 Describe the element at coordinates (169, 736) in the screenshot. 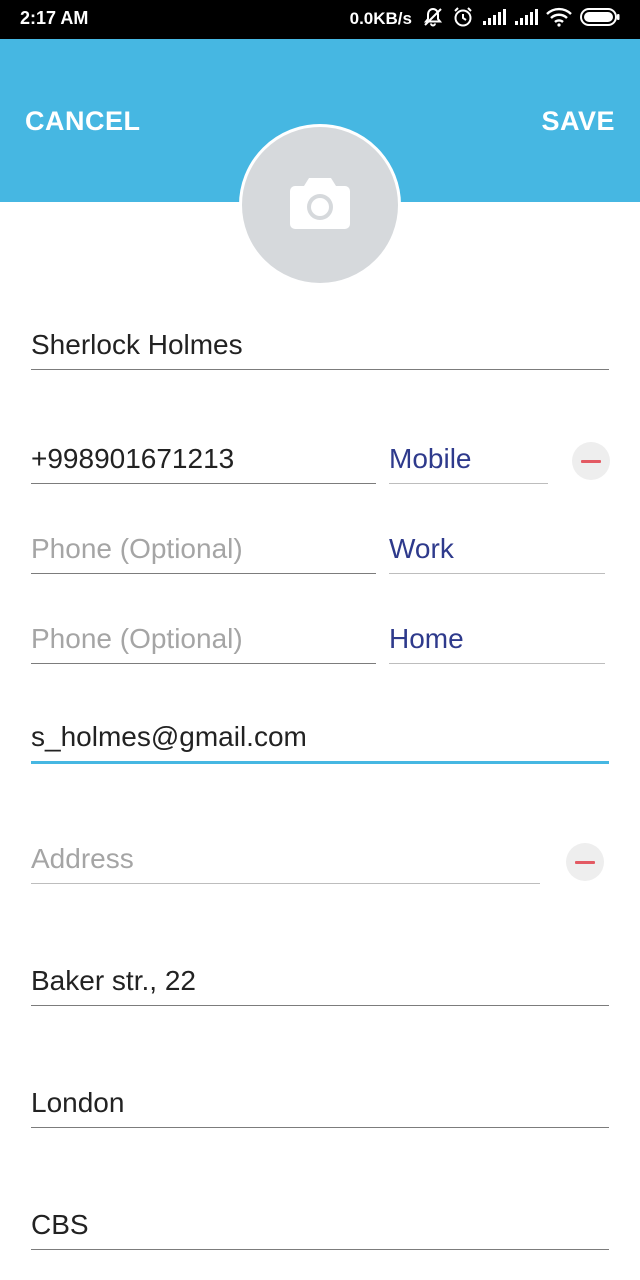

I see `email-value: s_holmes@gmail.com` at that location.